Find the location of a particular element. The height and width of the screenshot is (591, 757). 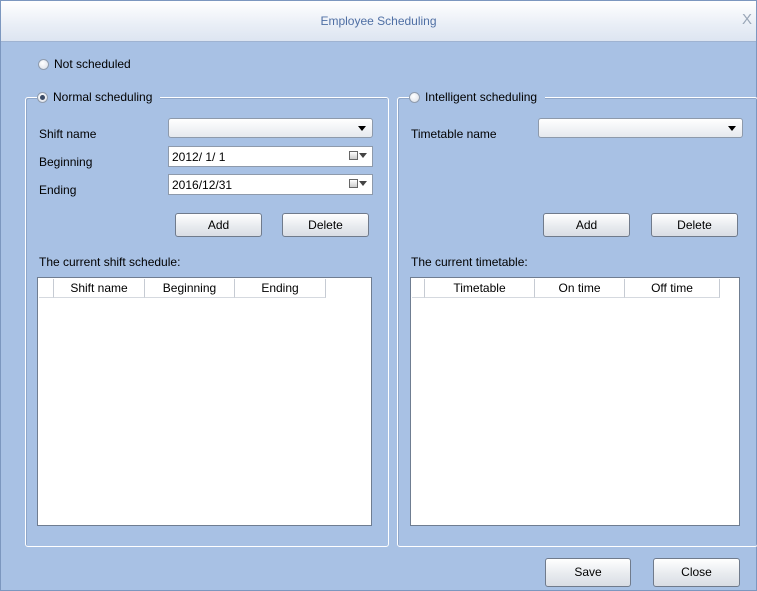

normal-delete-button: Delete is located at coordinates (325, 225).